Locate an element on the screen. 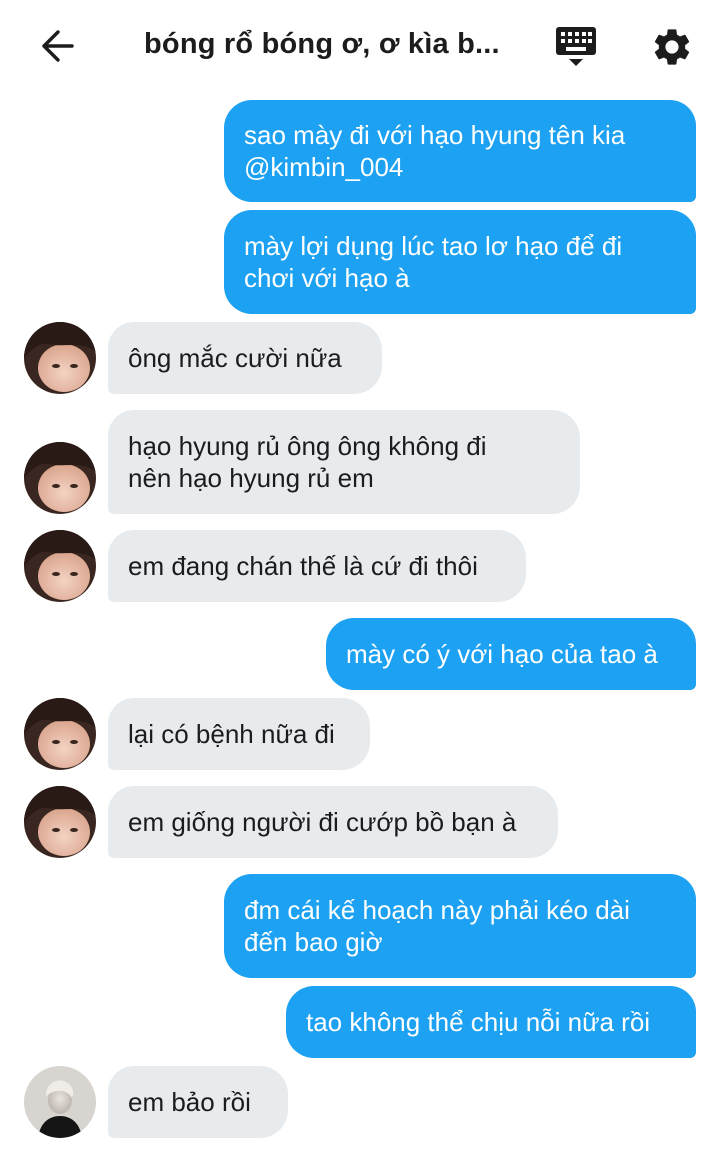  incoming-message: lại có bệnh nữa đi is located at coordinates (239, 734).